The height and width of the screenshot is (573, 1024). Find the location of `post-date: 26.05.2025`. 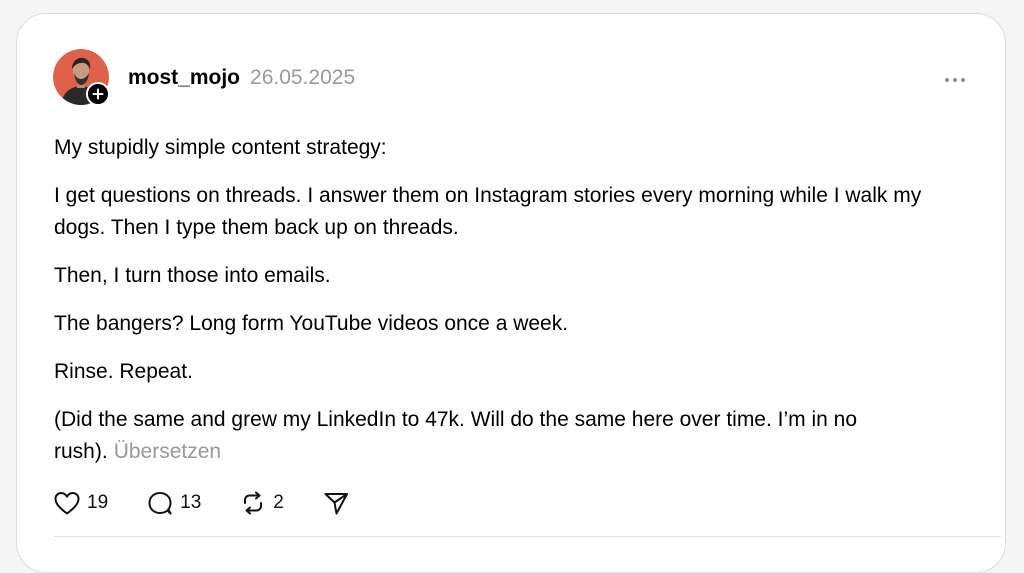

post-date: 26.05.2025 is located at coordinates (303, 77).